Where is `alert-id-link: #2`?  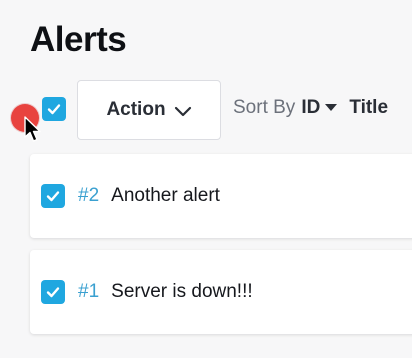 alert-id-link: #2 is located at coordinates (88, 196).